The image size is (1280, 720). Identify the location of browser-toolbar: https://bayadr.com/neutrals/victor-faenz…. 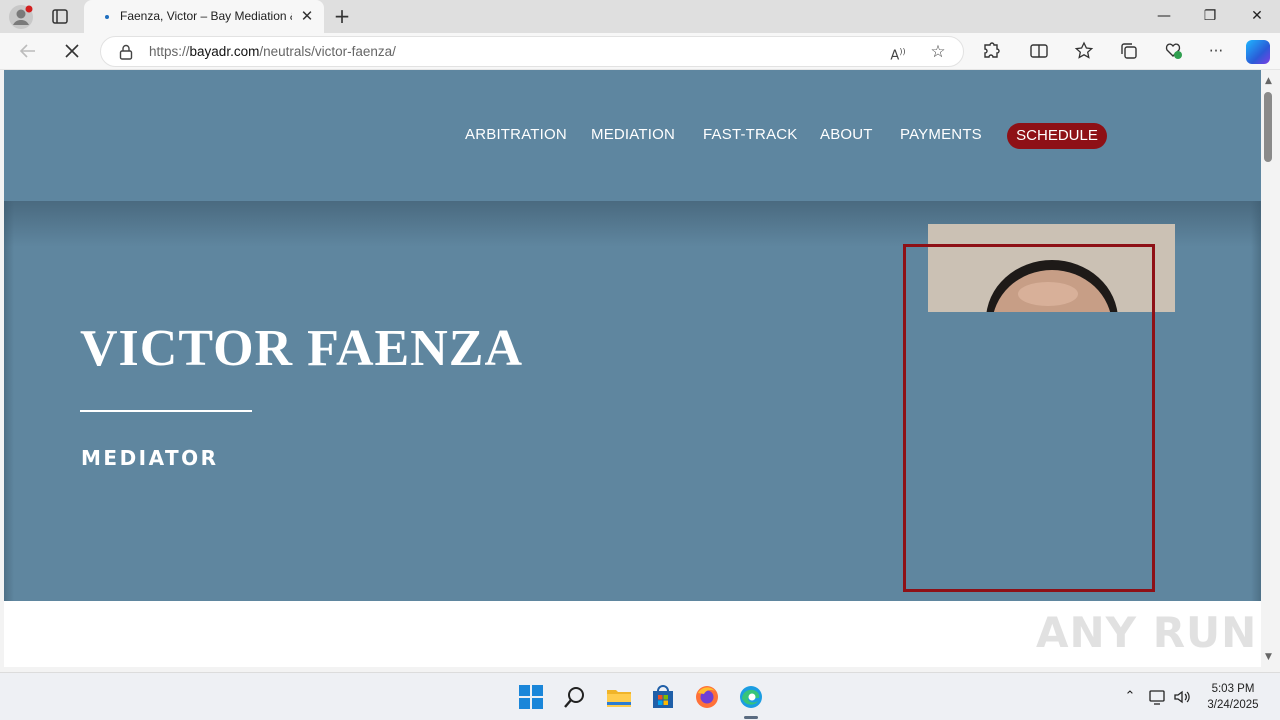
(640, 51).